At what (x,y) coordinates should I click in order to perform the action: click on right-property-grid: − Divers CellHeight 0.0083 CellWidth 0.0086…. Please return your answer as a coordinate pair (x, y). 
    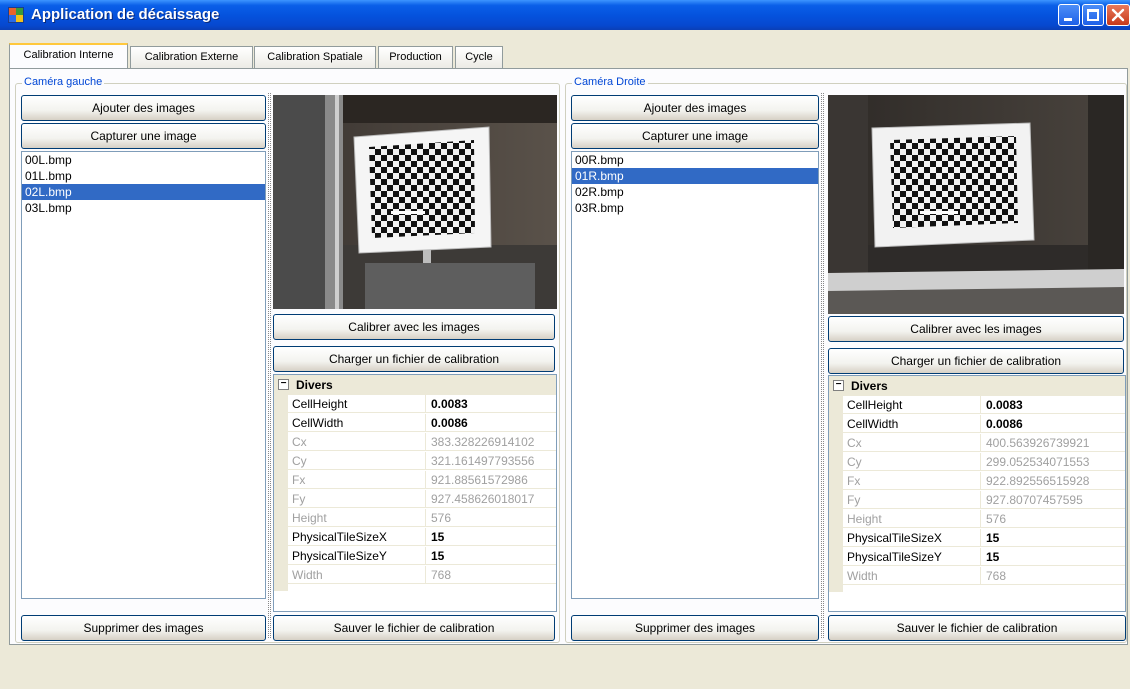
    Looking at the image, I should click on (977, 493).